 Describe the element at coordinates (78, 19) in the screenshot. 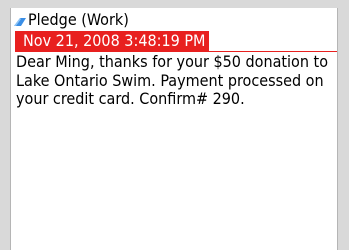

I see `message-subject: Pledge (Work)` at that location.